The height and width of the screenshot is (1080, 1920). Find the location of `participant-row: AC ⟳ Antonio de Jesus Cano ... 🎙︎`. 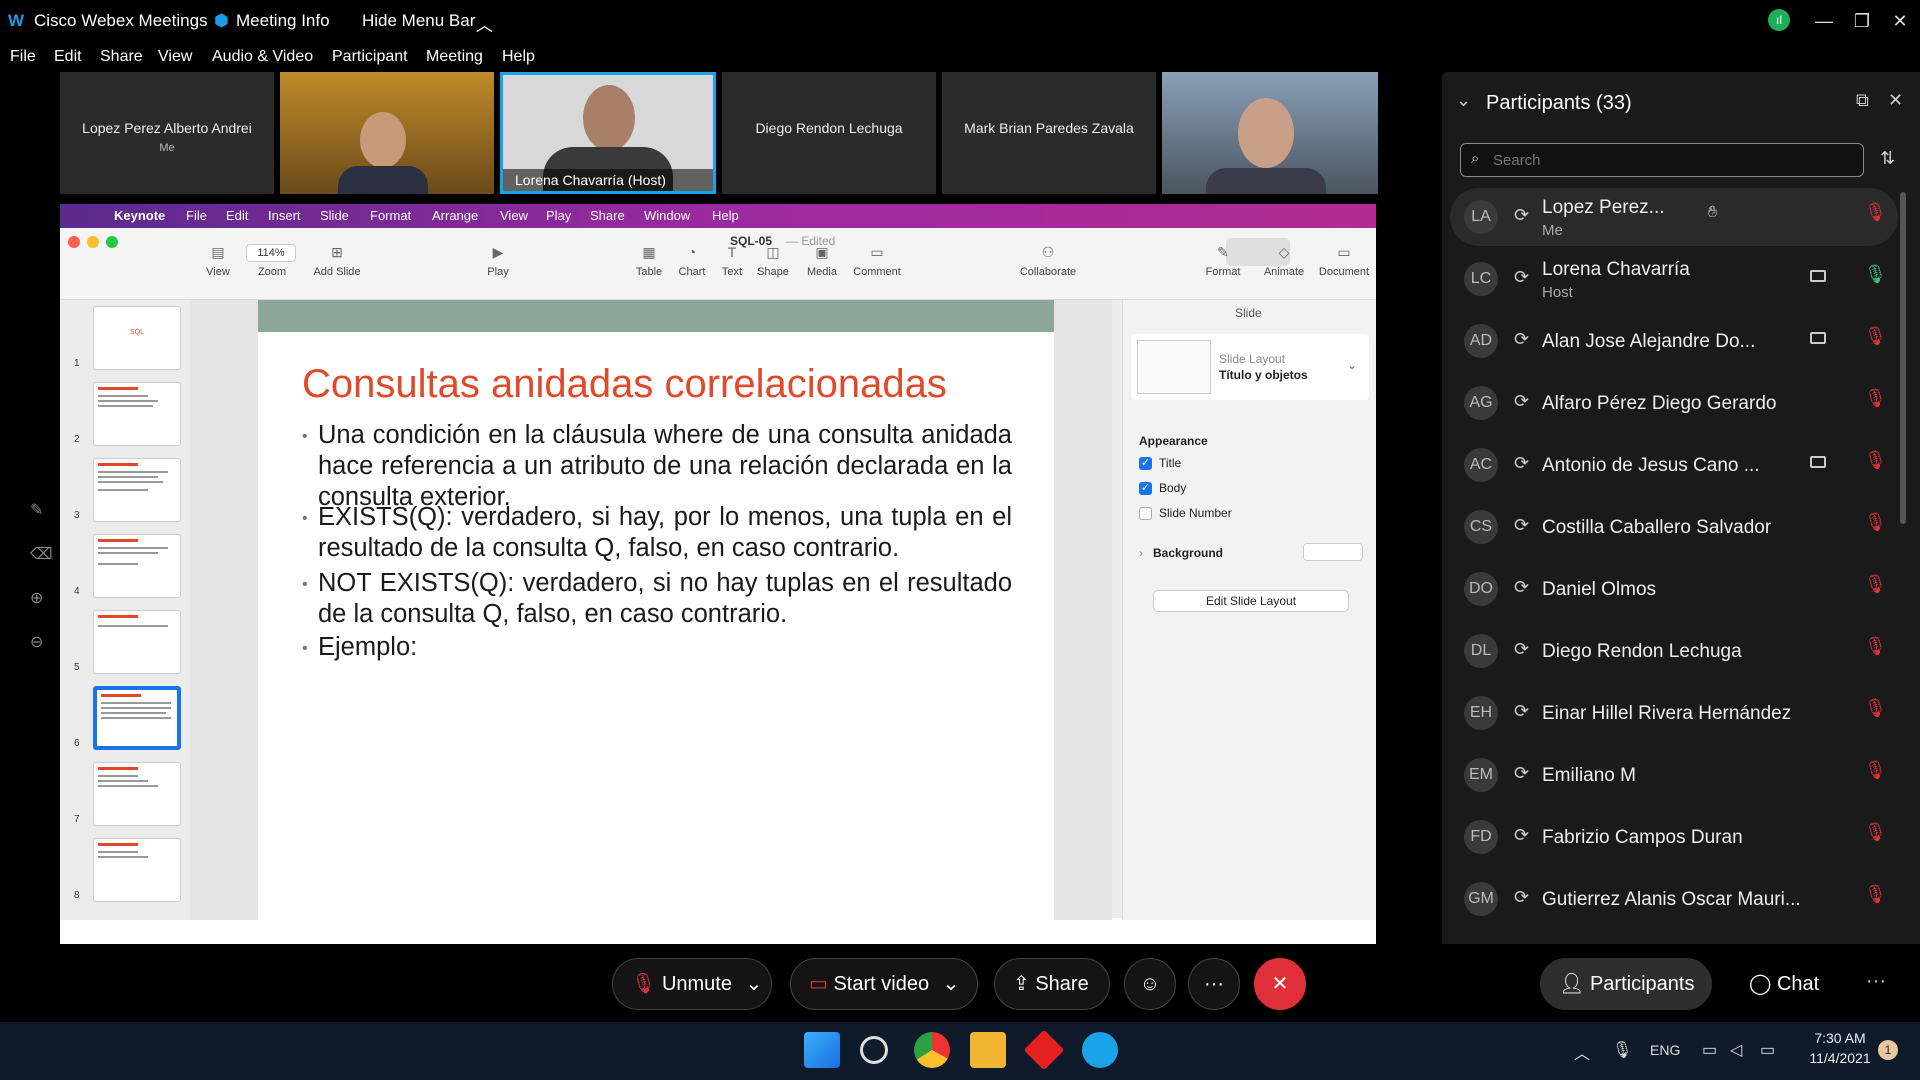

participant-row: AC ⟳ Antonio de Jesus Cano ... 🎙︎ is located at coordinates (1674, 465).